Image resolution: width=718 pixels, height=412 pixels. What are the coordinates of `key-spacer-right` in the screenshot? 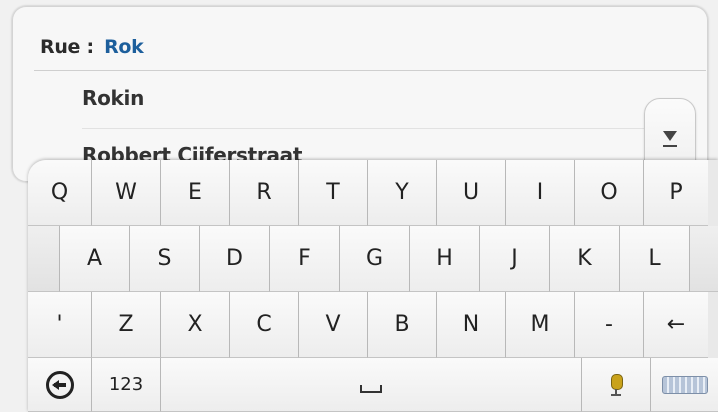 It's located at (704, 259).